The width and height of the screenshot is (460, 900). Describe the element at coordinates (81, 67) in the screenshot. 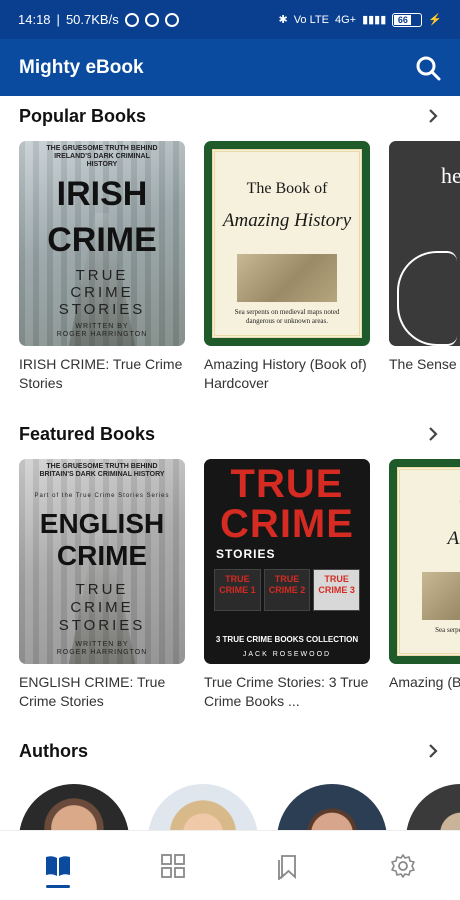

I see `app-title: Mighty eBook` at that location.